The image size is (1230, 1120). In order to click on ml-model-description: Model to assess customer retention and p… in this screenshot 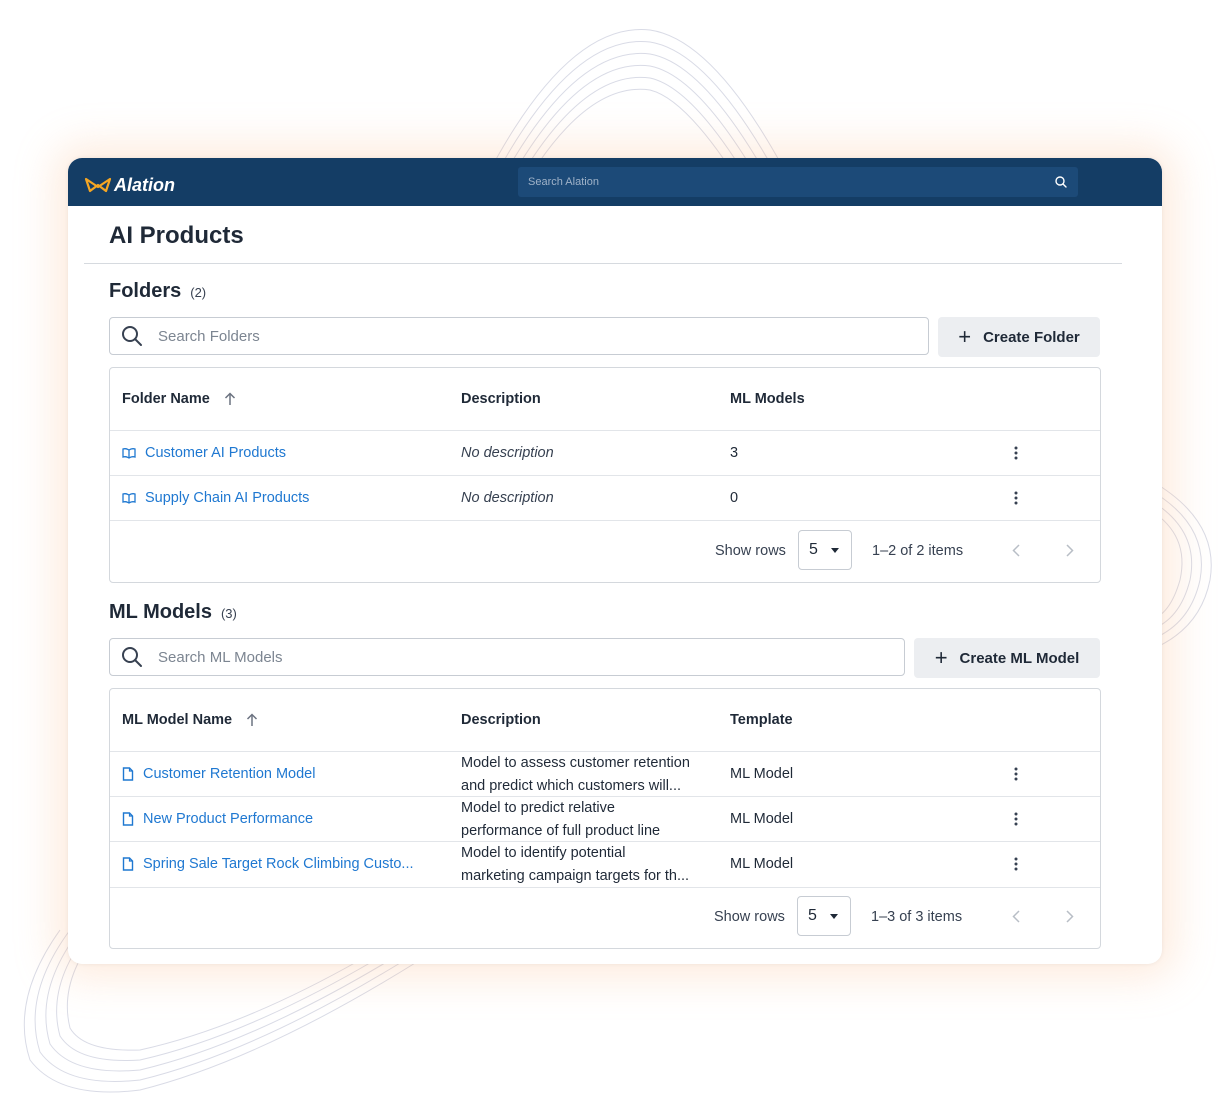, I will do `click(575, 774)`.